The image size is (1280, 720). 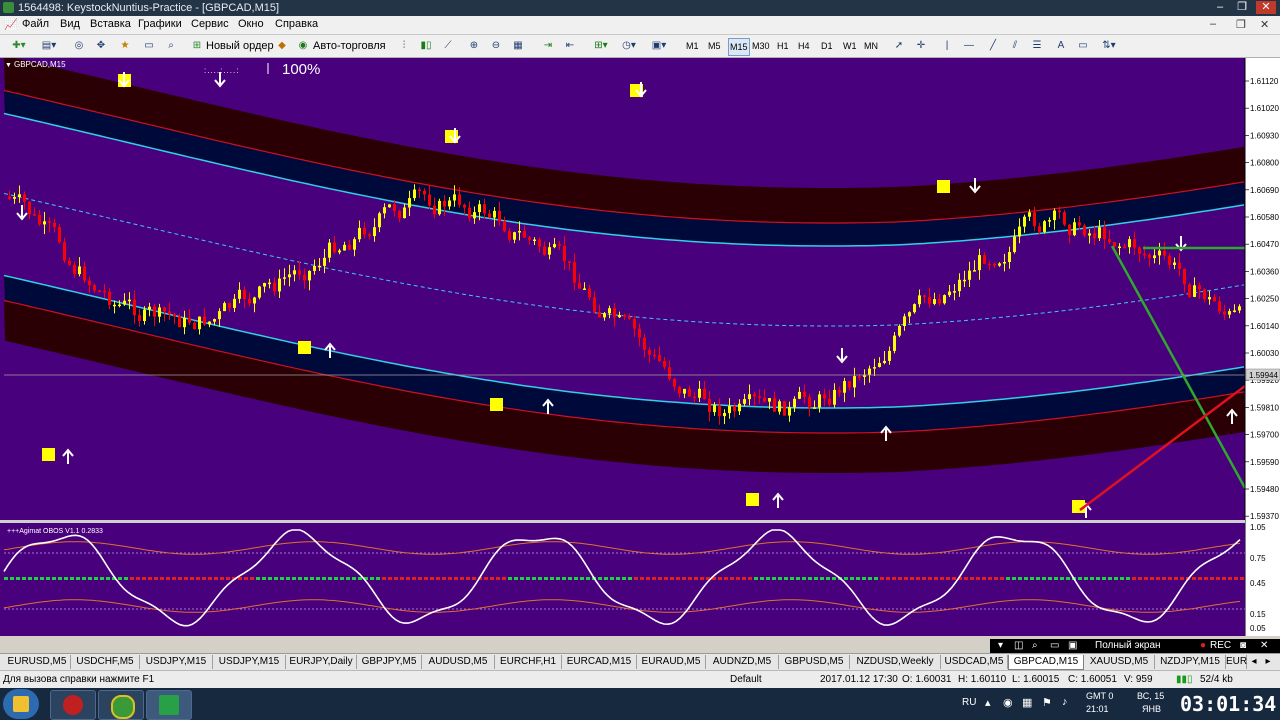 What do you see at coordinates (1046, 662) in the screenshot?
I see `symbol-tab-active: GBPCAD,M15` at bounding box center [1046, 662].